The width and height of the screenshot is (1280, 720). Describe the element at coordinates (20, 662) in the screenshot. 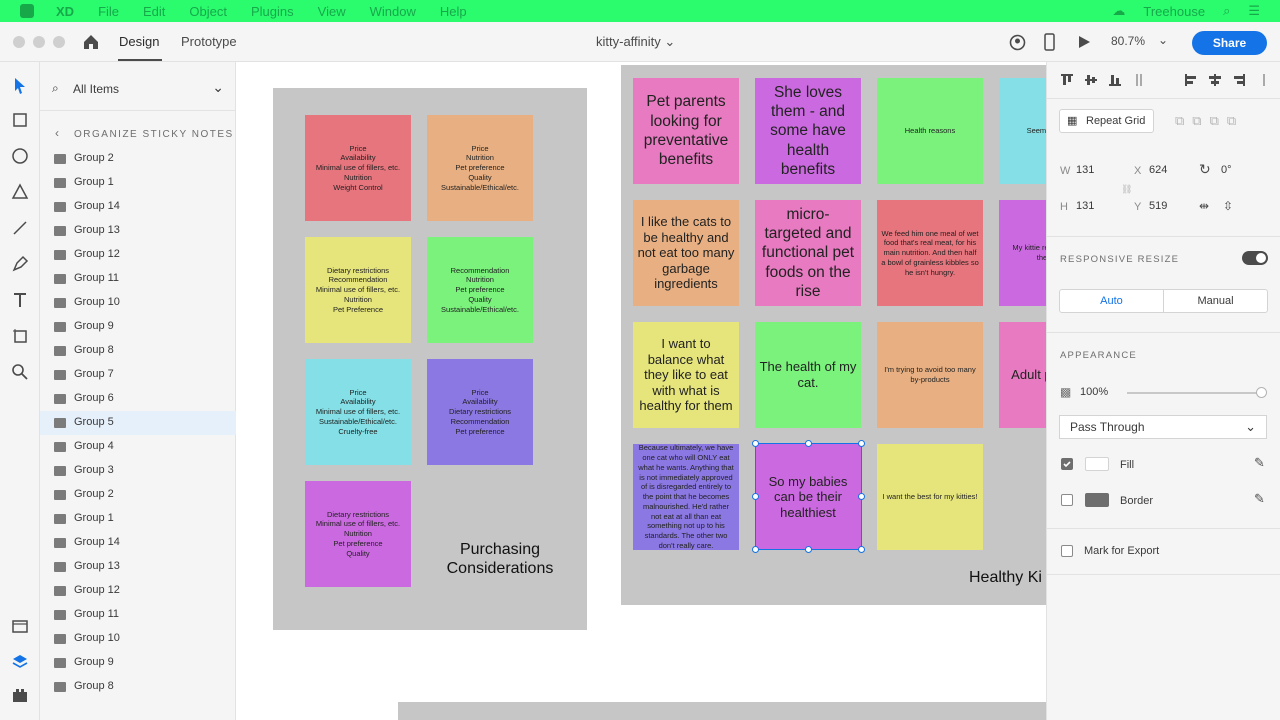

I see `layers-panel-icon` at that location.